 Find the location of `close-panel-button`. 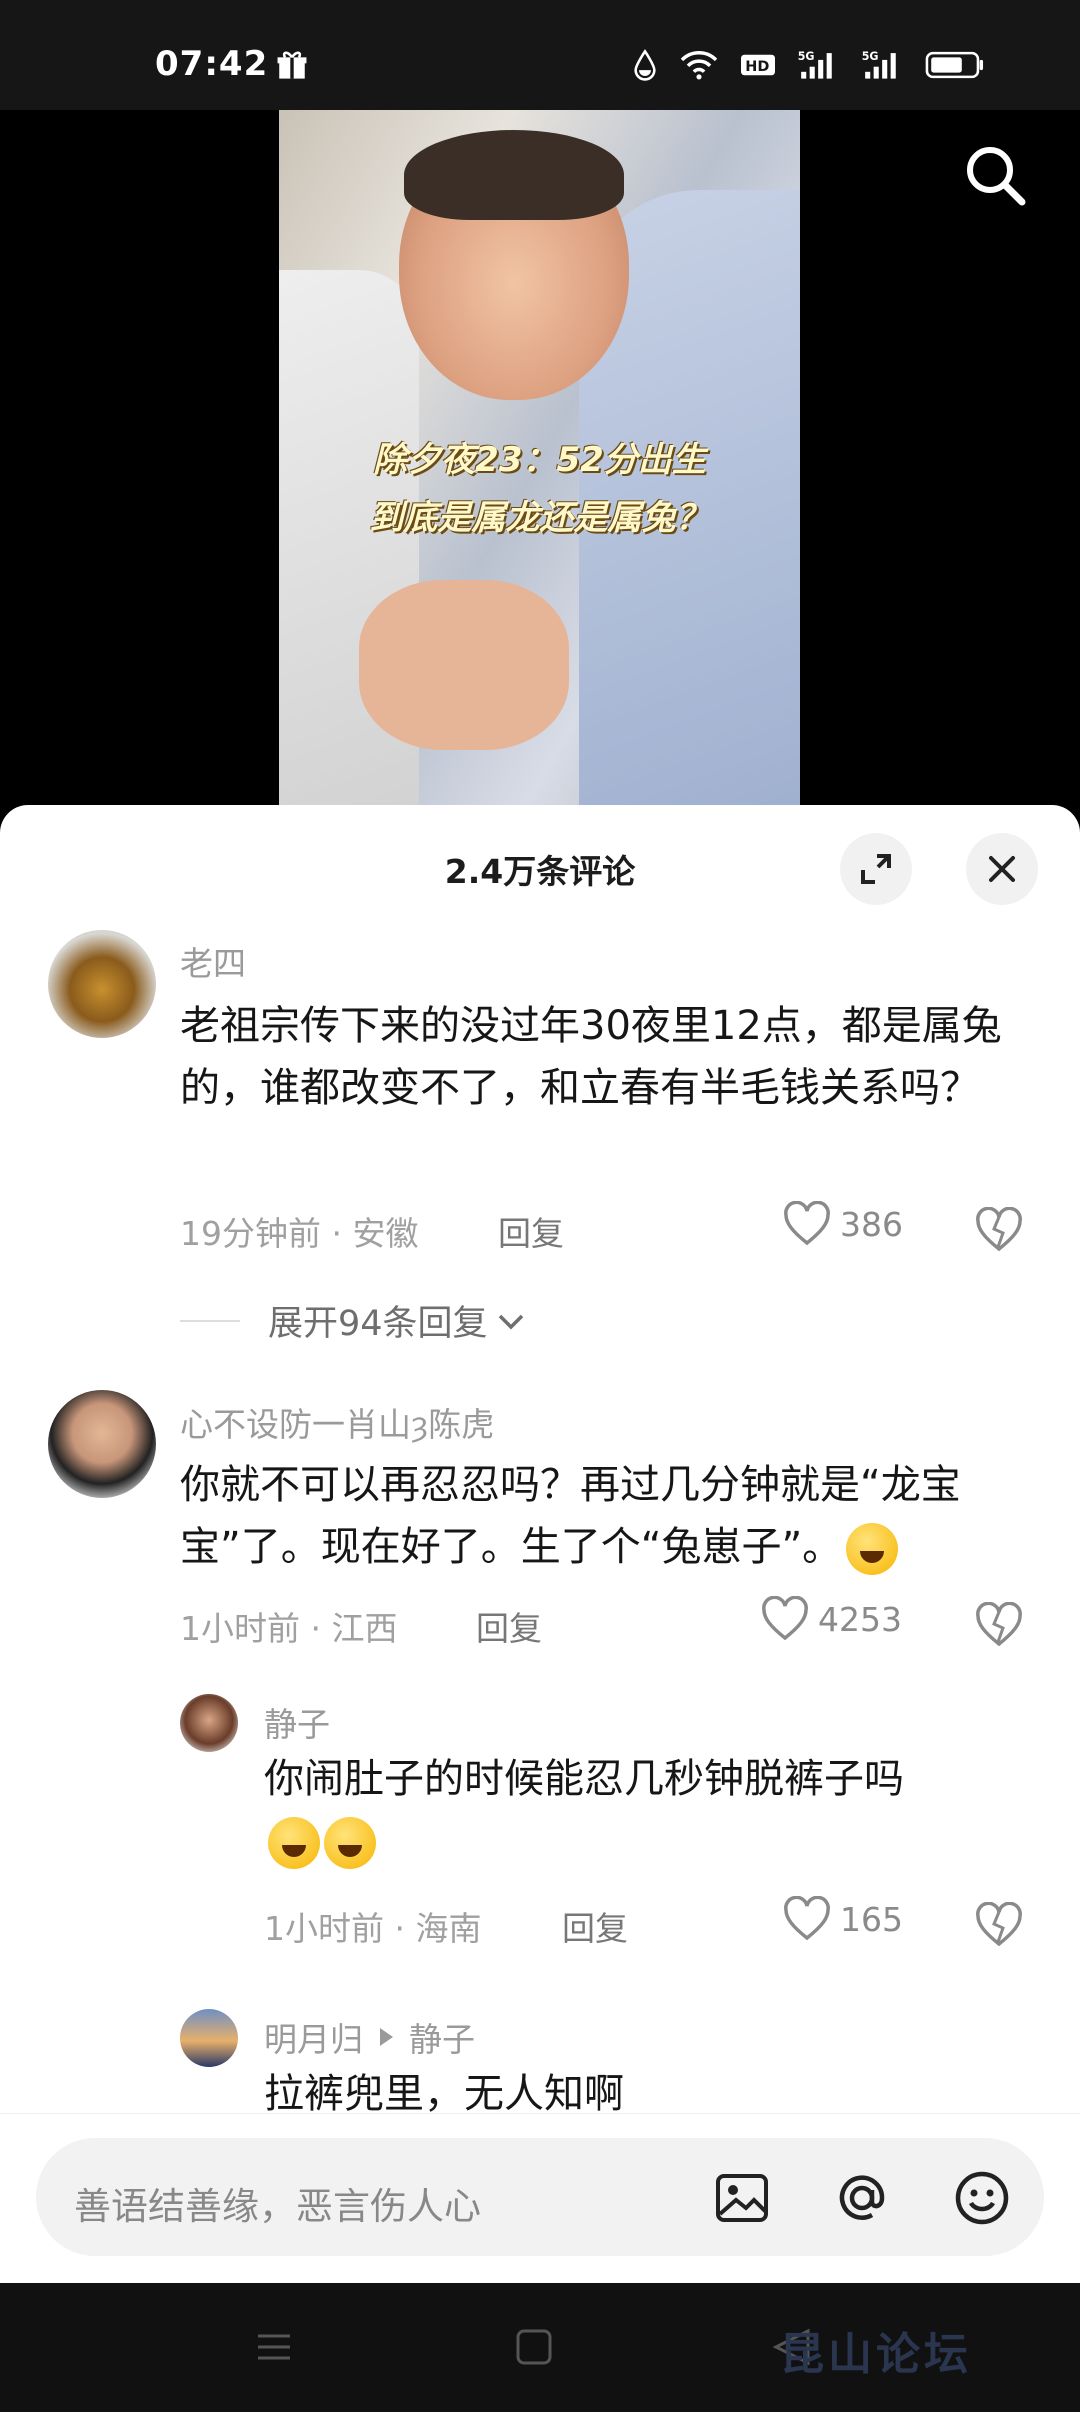

close-panel-button is located at coordinates (1002, 869).